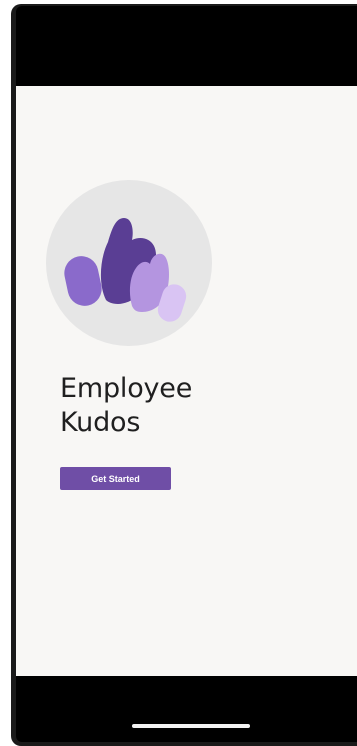  What do you see at coordinates (186, 46) in the screenshot?
I see `status-bar` at bounding box center [186, 46].